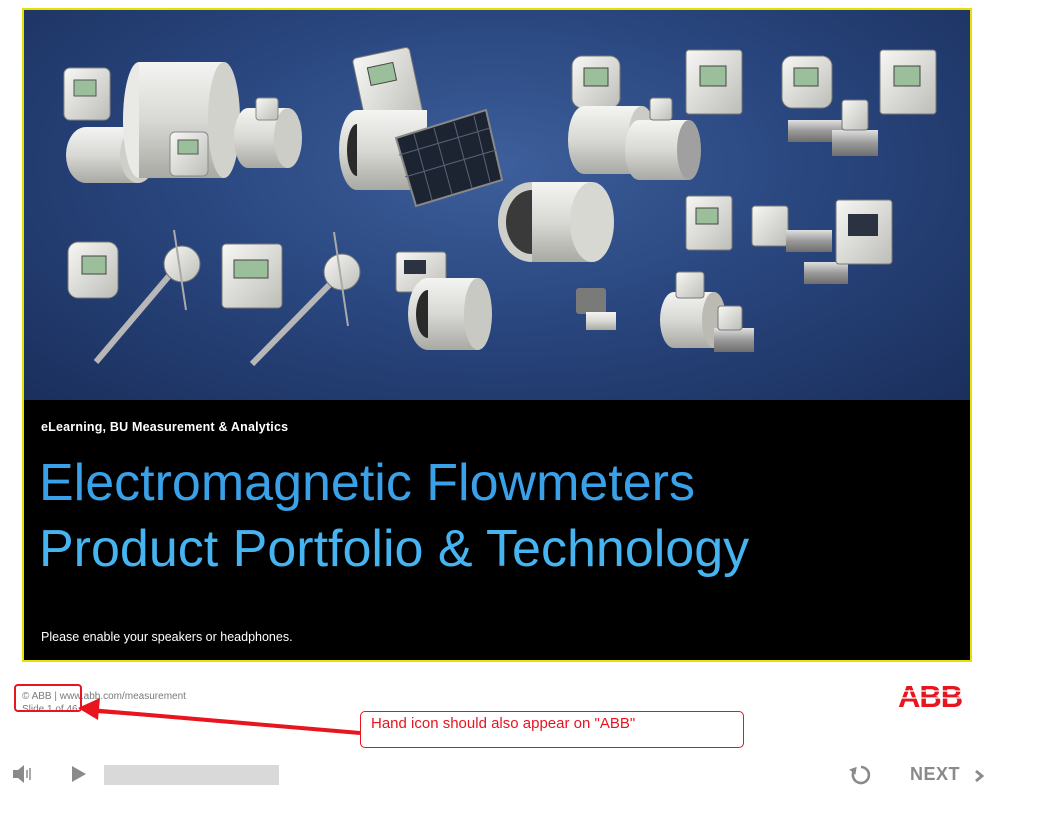  Describe the element at coordinates (861, 775) in the screenshot. I see `replay-icon` at that location.